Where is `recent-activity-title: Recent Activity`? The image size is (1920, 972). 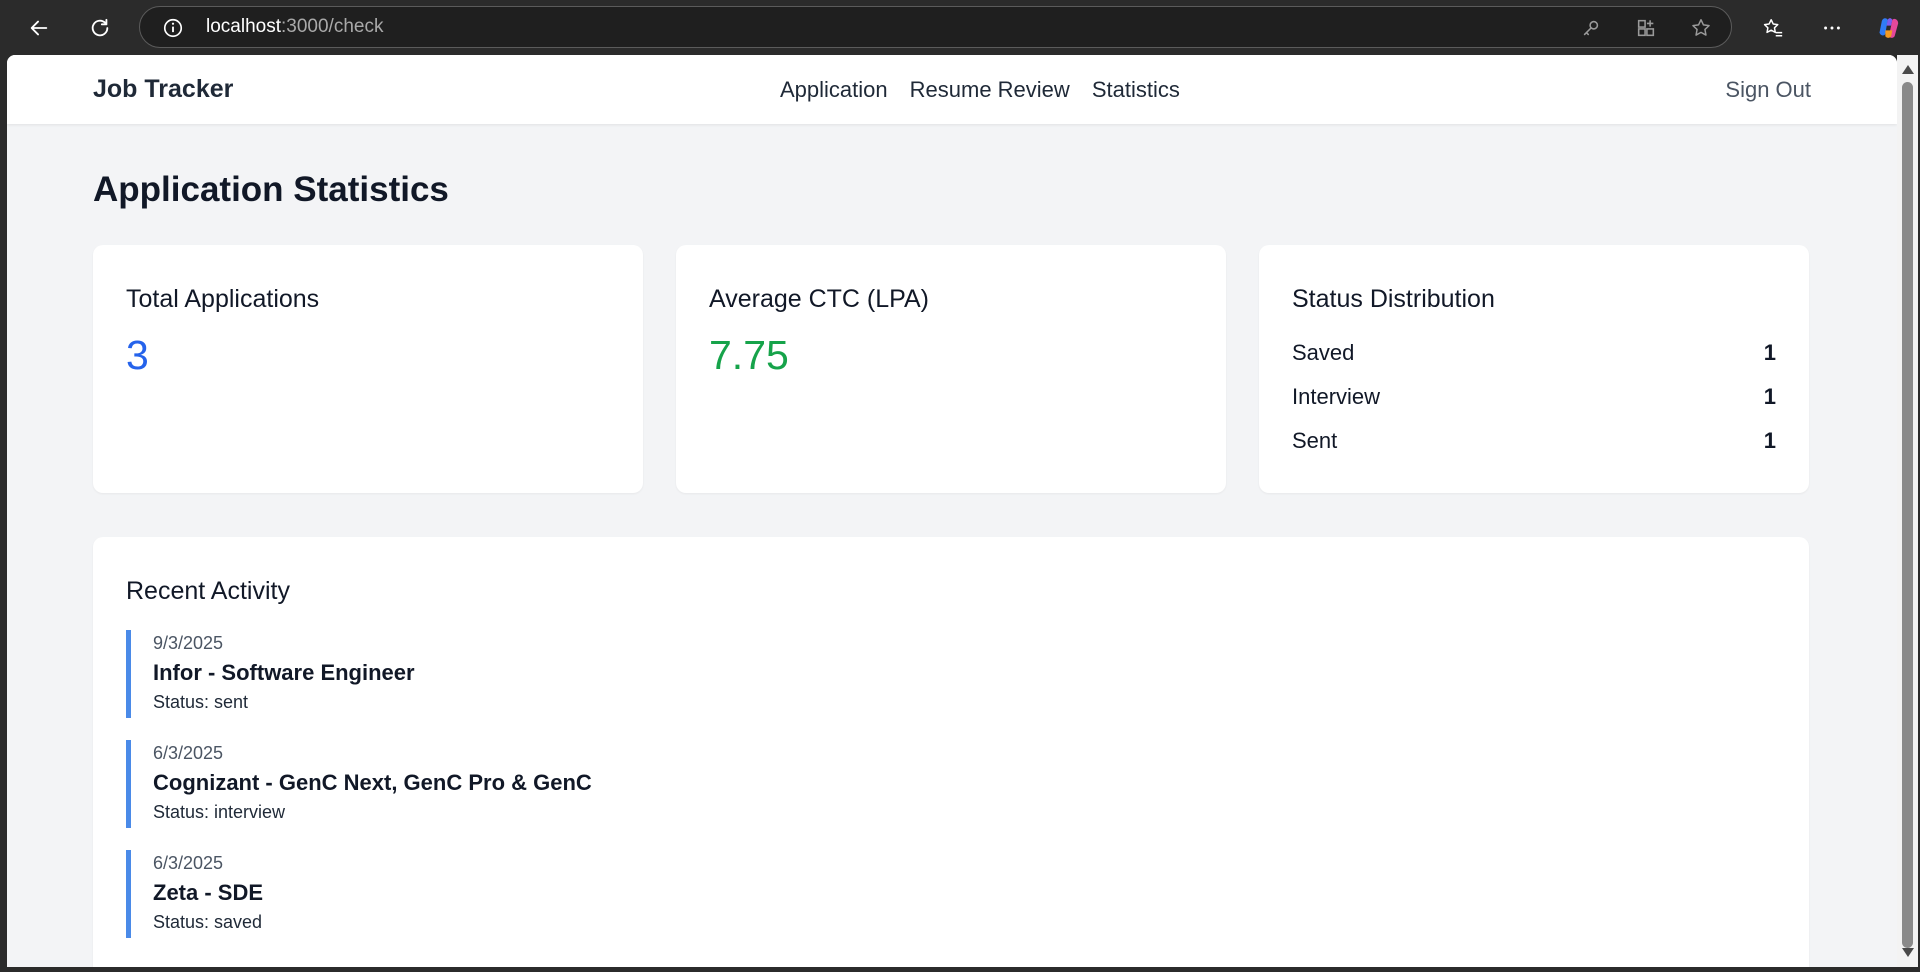 recent-activity-title: Recent Activity is located at coordinates (208, 591).